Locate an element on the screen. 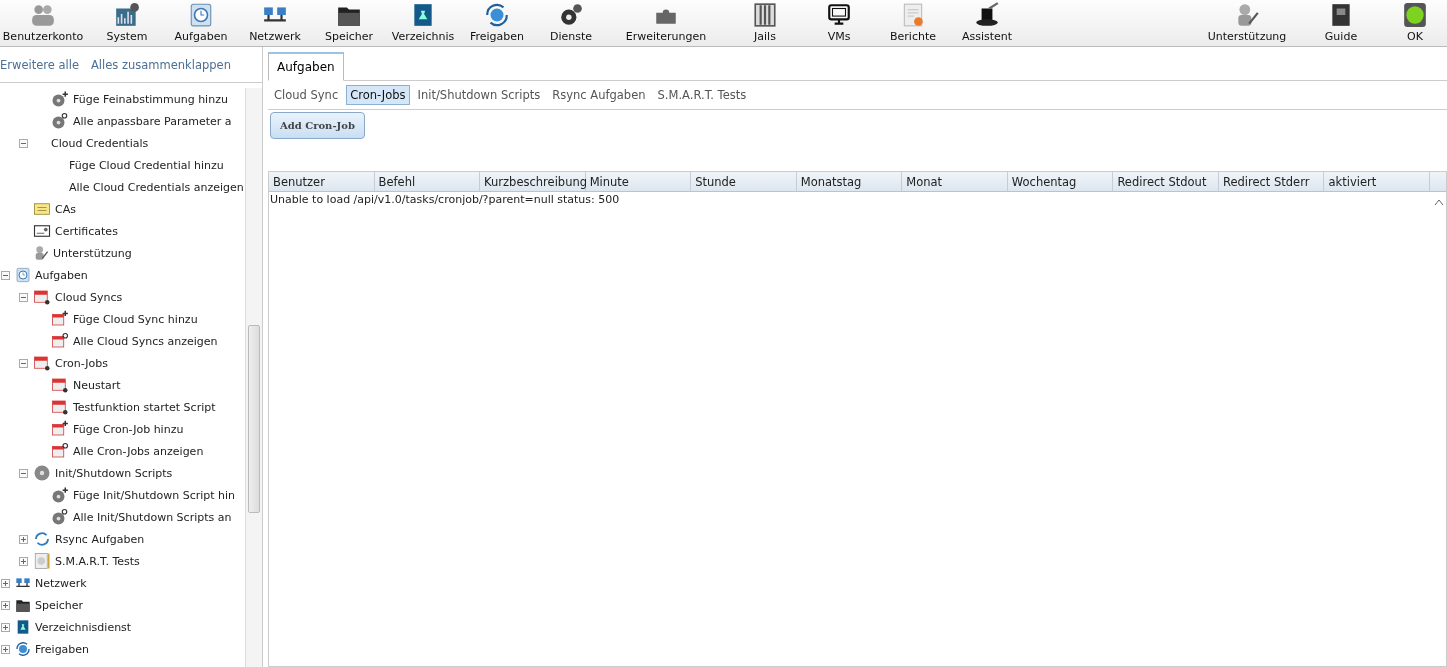 Image resolution: width=1447 pixels, height=667 pixels. tree-item: Testfunktion startet Script is located at coordinates (144, 407).